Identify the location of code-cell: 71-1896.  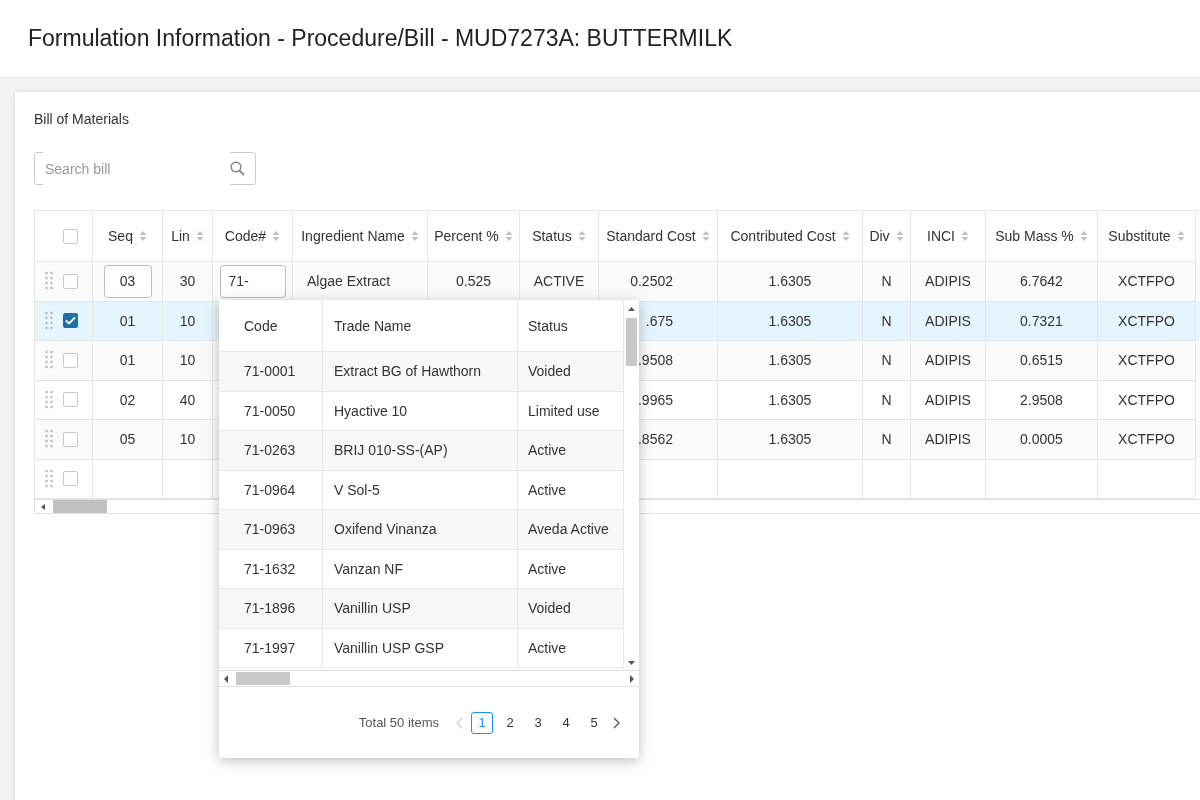
(271, 609).